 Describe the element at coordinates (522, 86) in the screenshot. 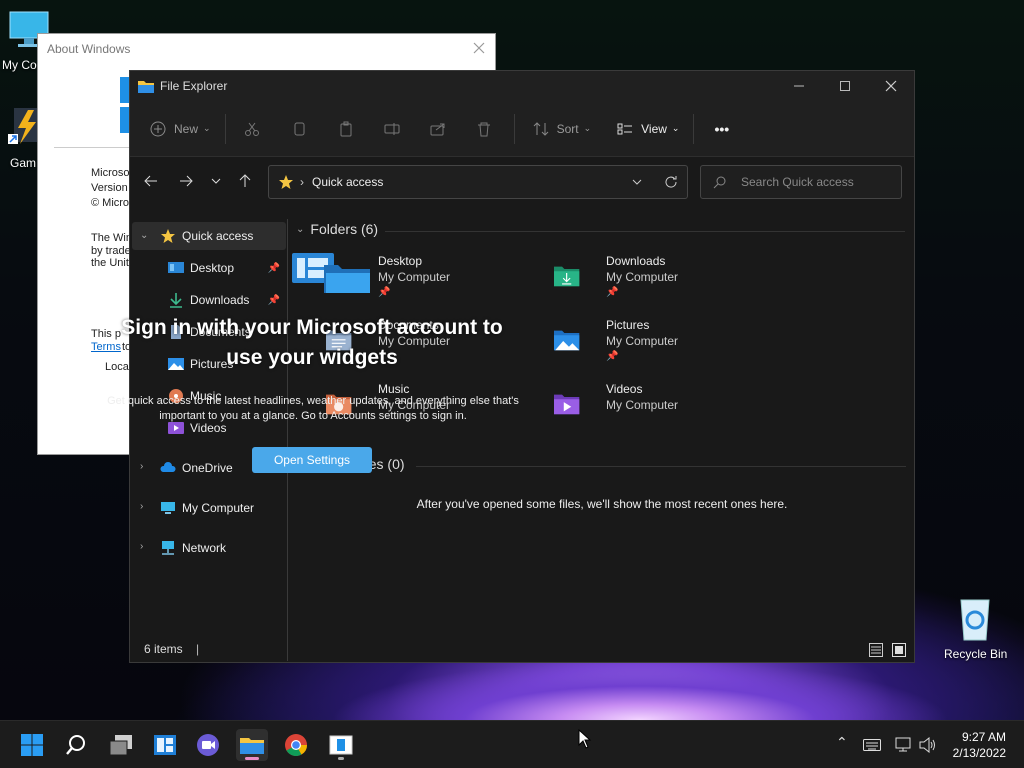

I see `explorer-title-bar: File Explorer` at that location.